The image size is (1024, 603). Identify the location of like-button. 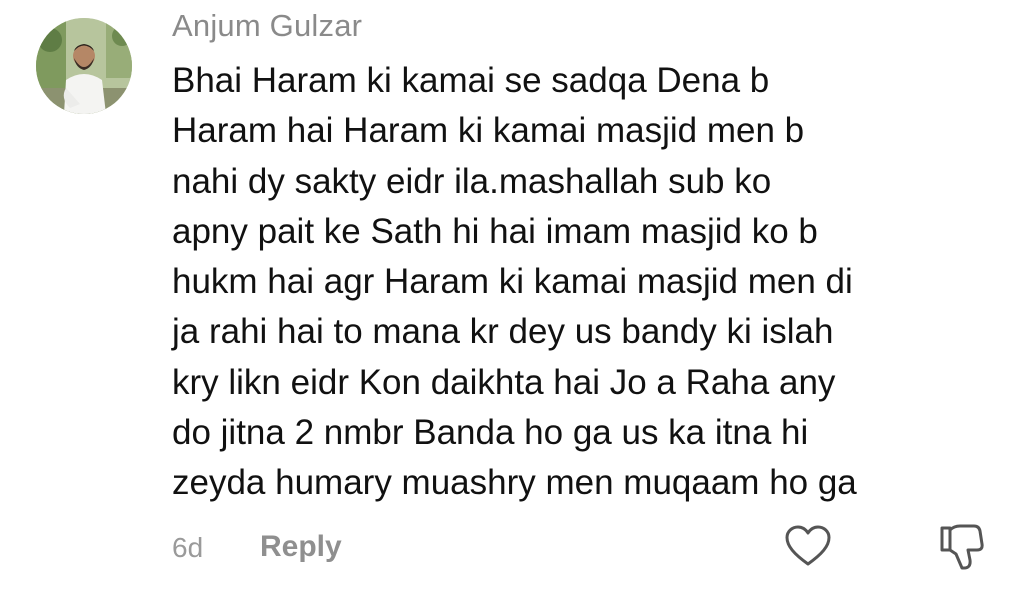
(808, 546).